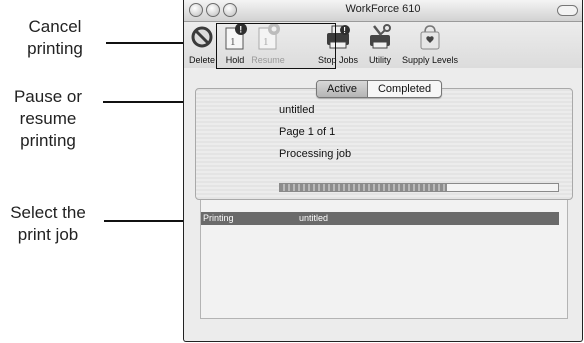 Image resolution: width=584 pixels, height=343 pixels. Describe the element at coordinates (307, 132) in the screenshot. I see `job-page: Page 1 of 1` at that location.